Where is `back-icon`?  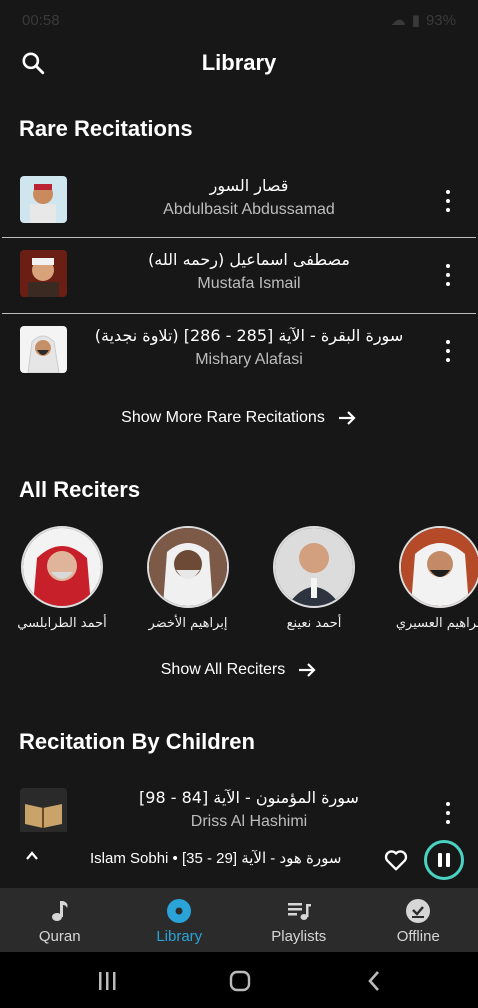
back-icon is located at coordinates (375, 981).